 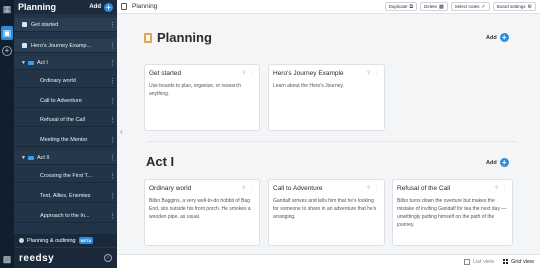 What do you see at coordinates (434, 6) in the screenshot?
I see `delete-button: Delete ▩` at bounding box center [434, 6].